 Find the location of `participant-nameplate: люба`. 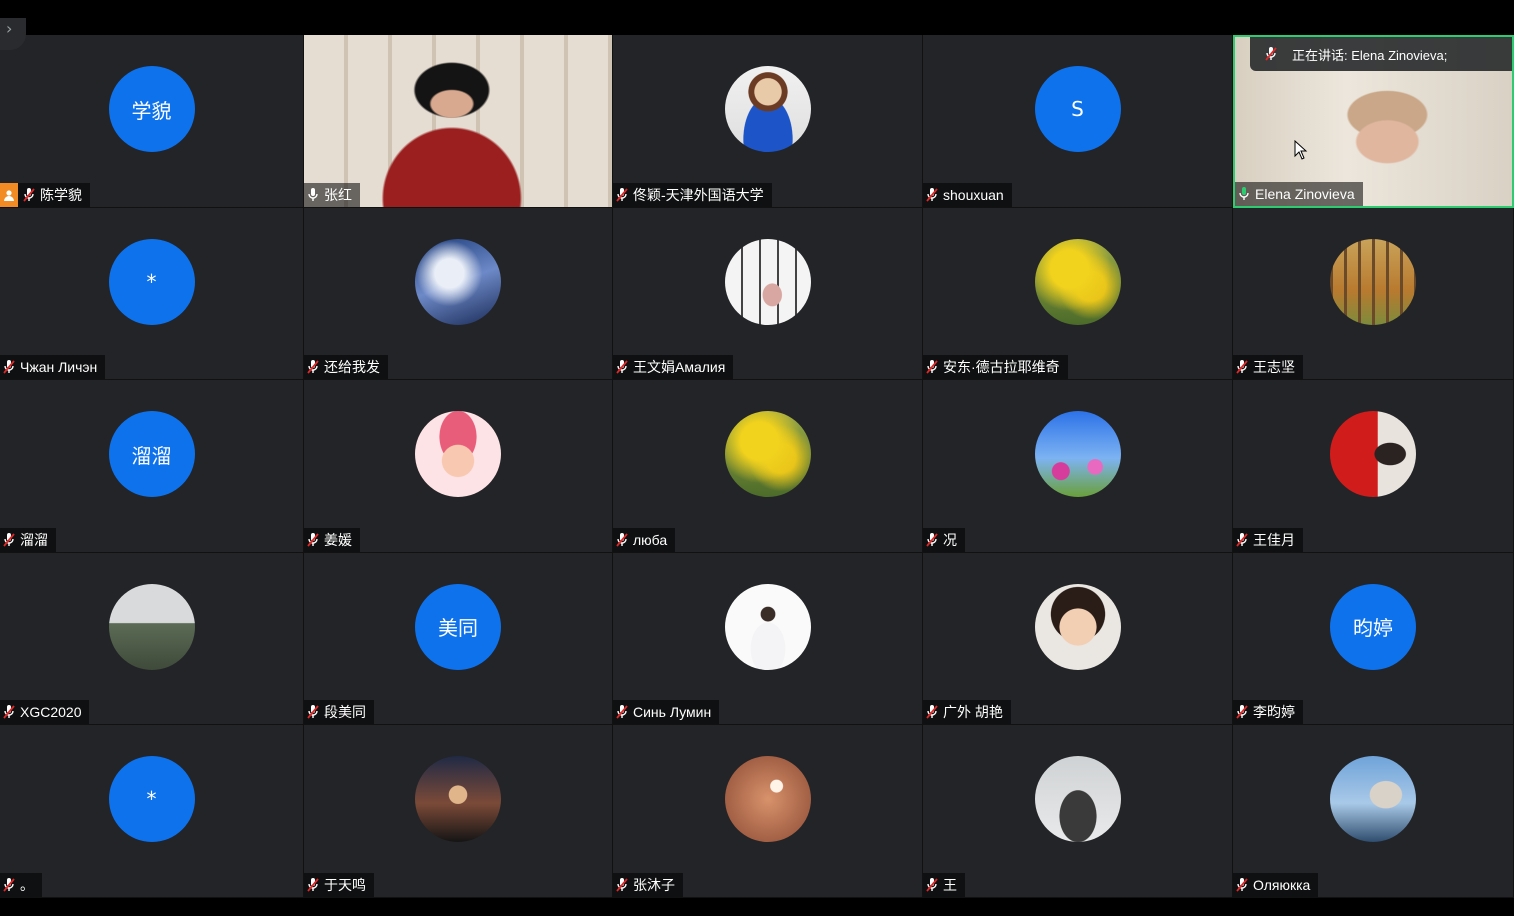

participant-nameplate: люба is located at coordinates (644, 539).